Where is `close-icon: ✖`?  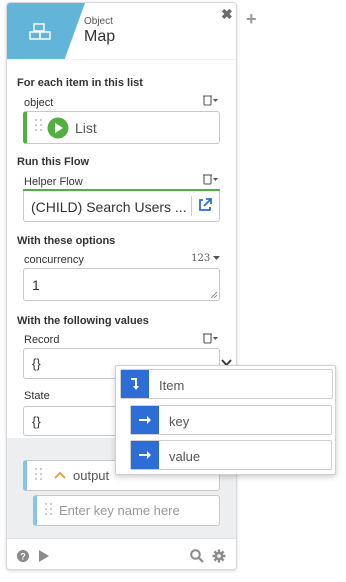
close-icon: ✖ is located at coordinates (227, 14).